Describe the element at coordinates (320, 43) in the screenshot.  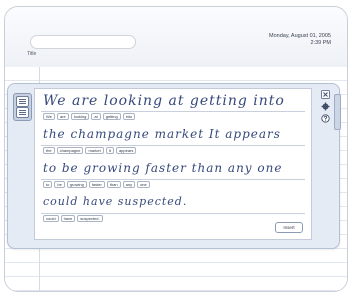
I see `time-text: 2:39 PM` at that location.